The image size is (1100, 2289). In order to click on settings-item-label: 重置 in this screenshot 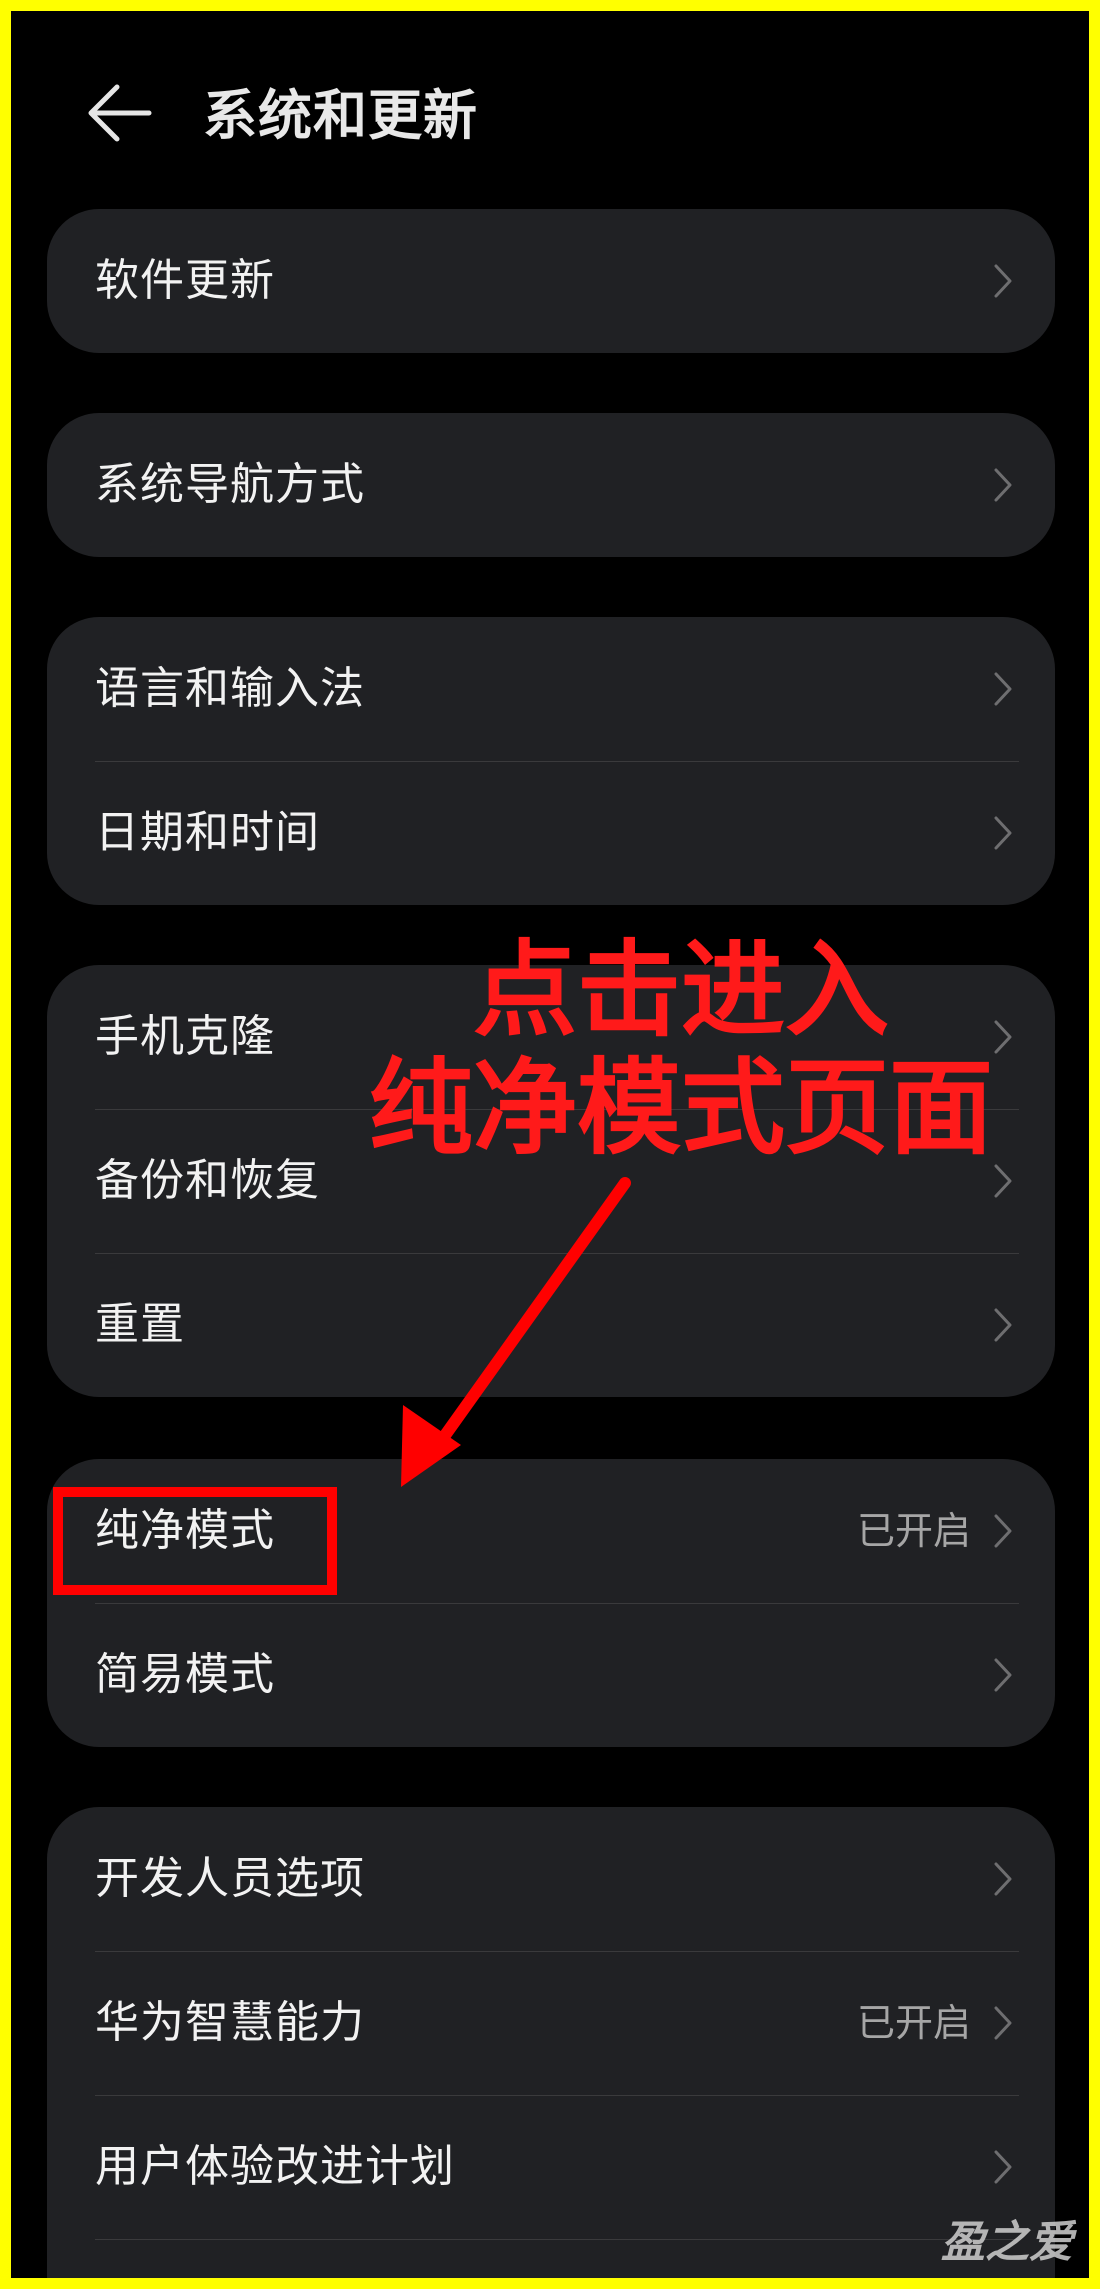, I will do `click(140, 1324)`.